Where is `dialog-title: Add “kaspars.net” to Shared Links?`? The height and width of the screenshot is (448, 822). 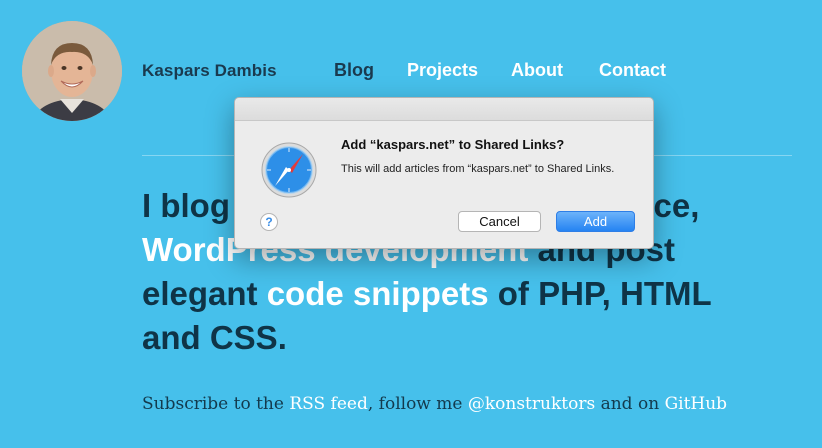
dialog-title: Add “kaspars.net” to Shared Links? is located at coordinates (453, 144).